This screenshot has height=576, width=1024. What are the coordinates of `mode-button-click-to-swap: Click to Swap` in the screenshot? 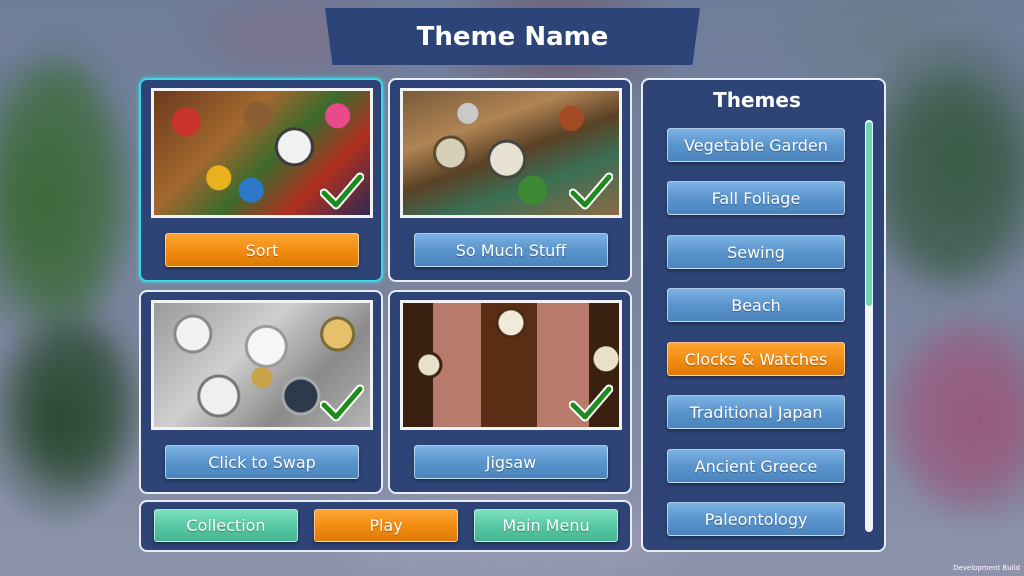 It's located at (262, 462).